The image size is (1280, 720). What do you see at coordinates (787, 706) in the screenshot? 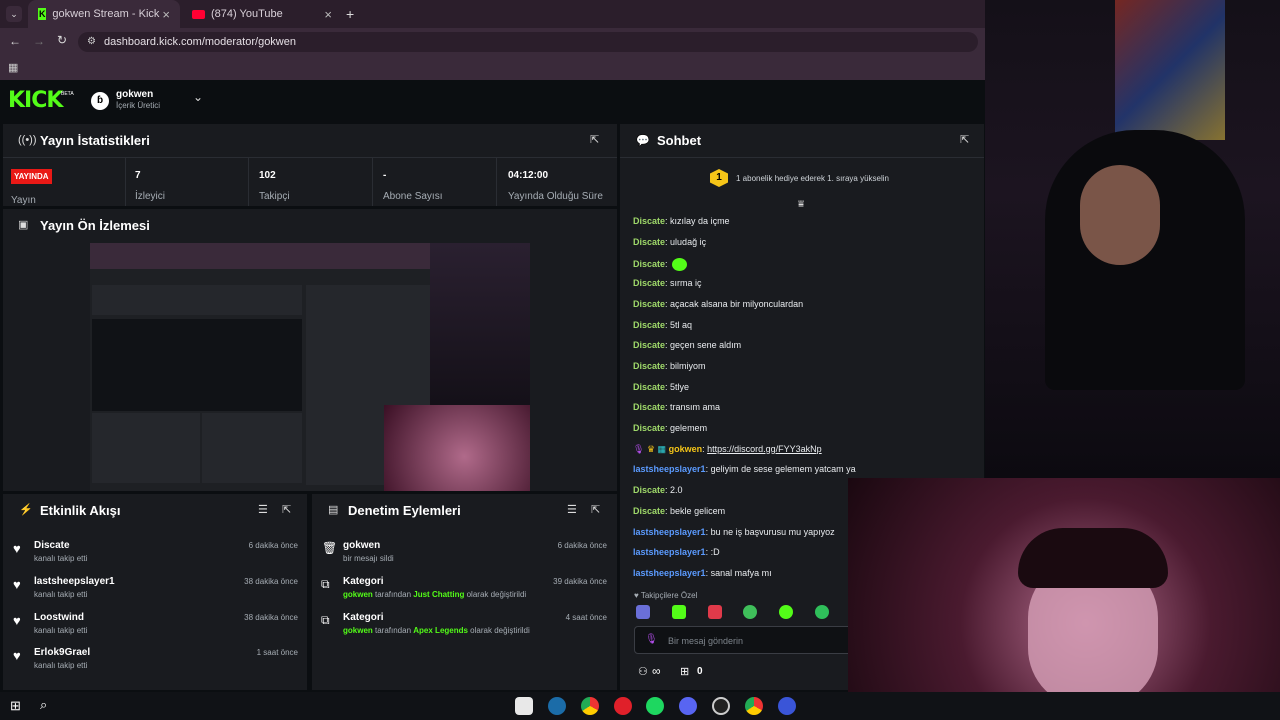
I see `ea-icon` at bounding box center [787, 706].